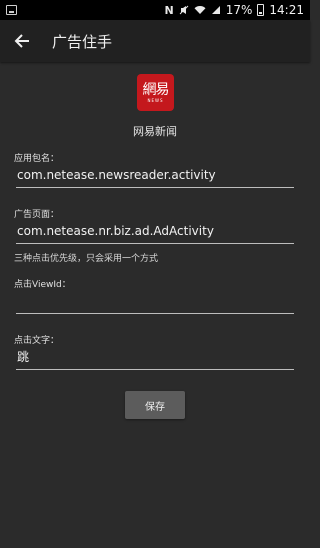 The image size is (320, 548). What do you see at coordinates (286, 10) in the screenshot?
I see `clock: 14:21` at bounding box center [286, 10].